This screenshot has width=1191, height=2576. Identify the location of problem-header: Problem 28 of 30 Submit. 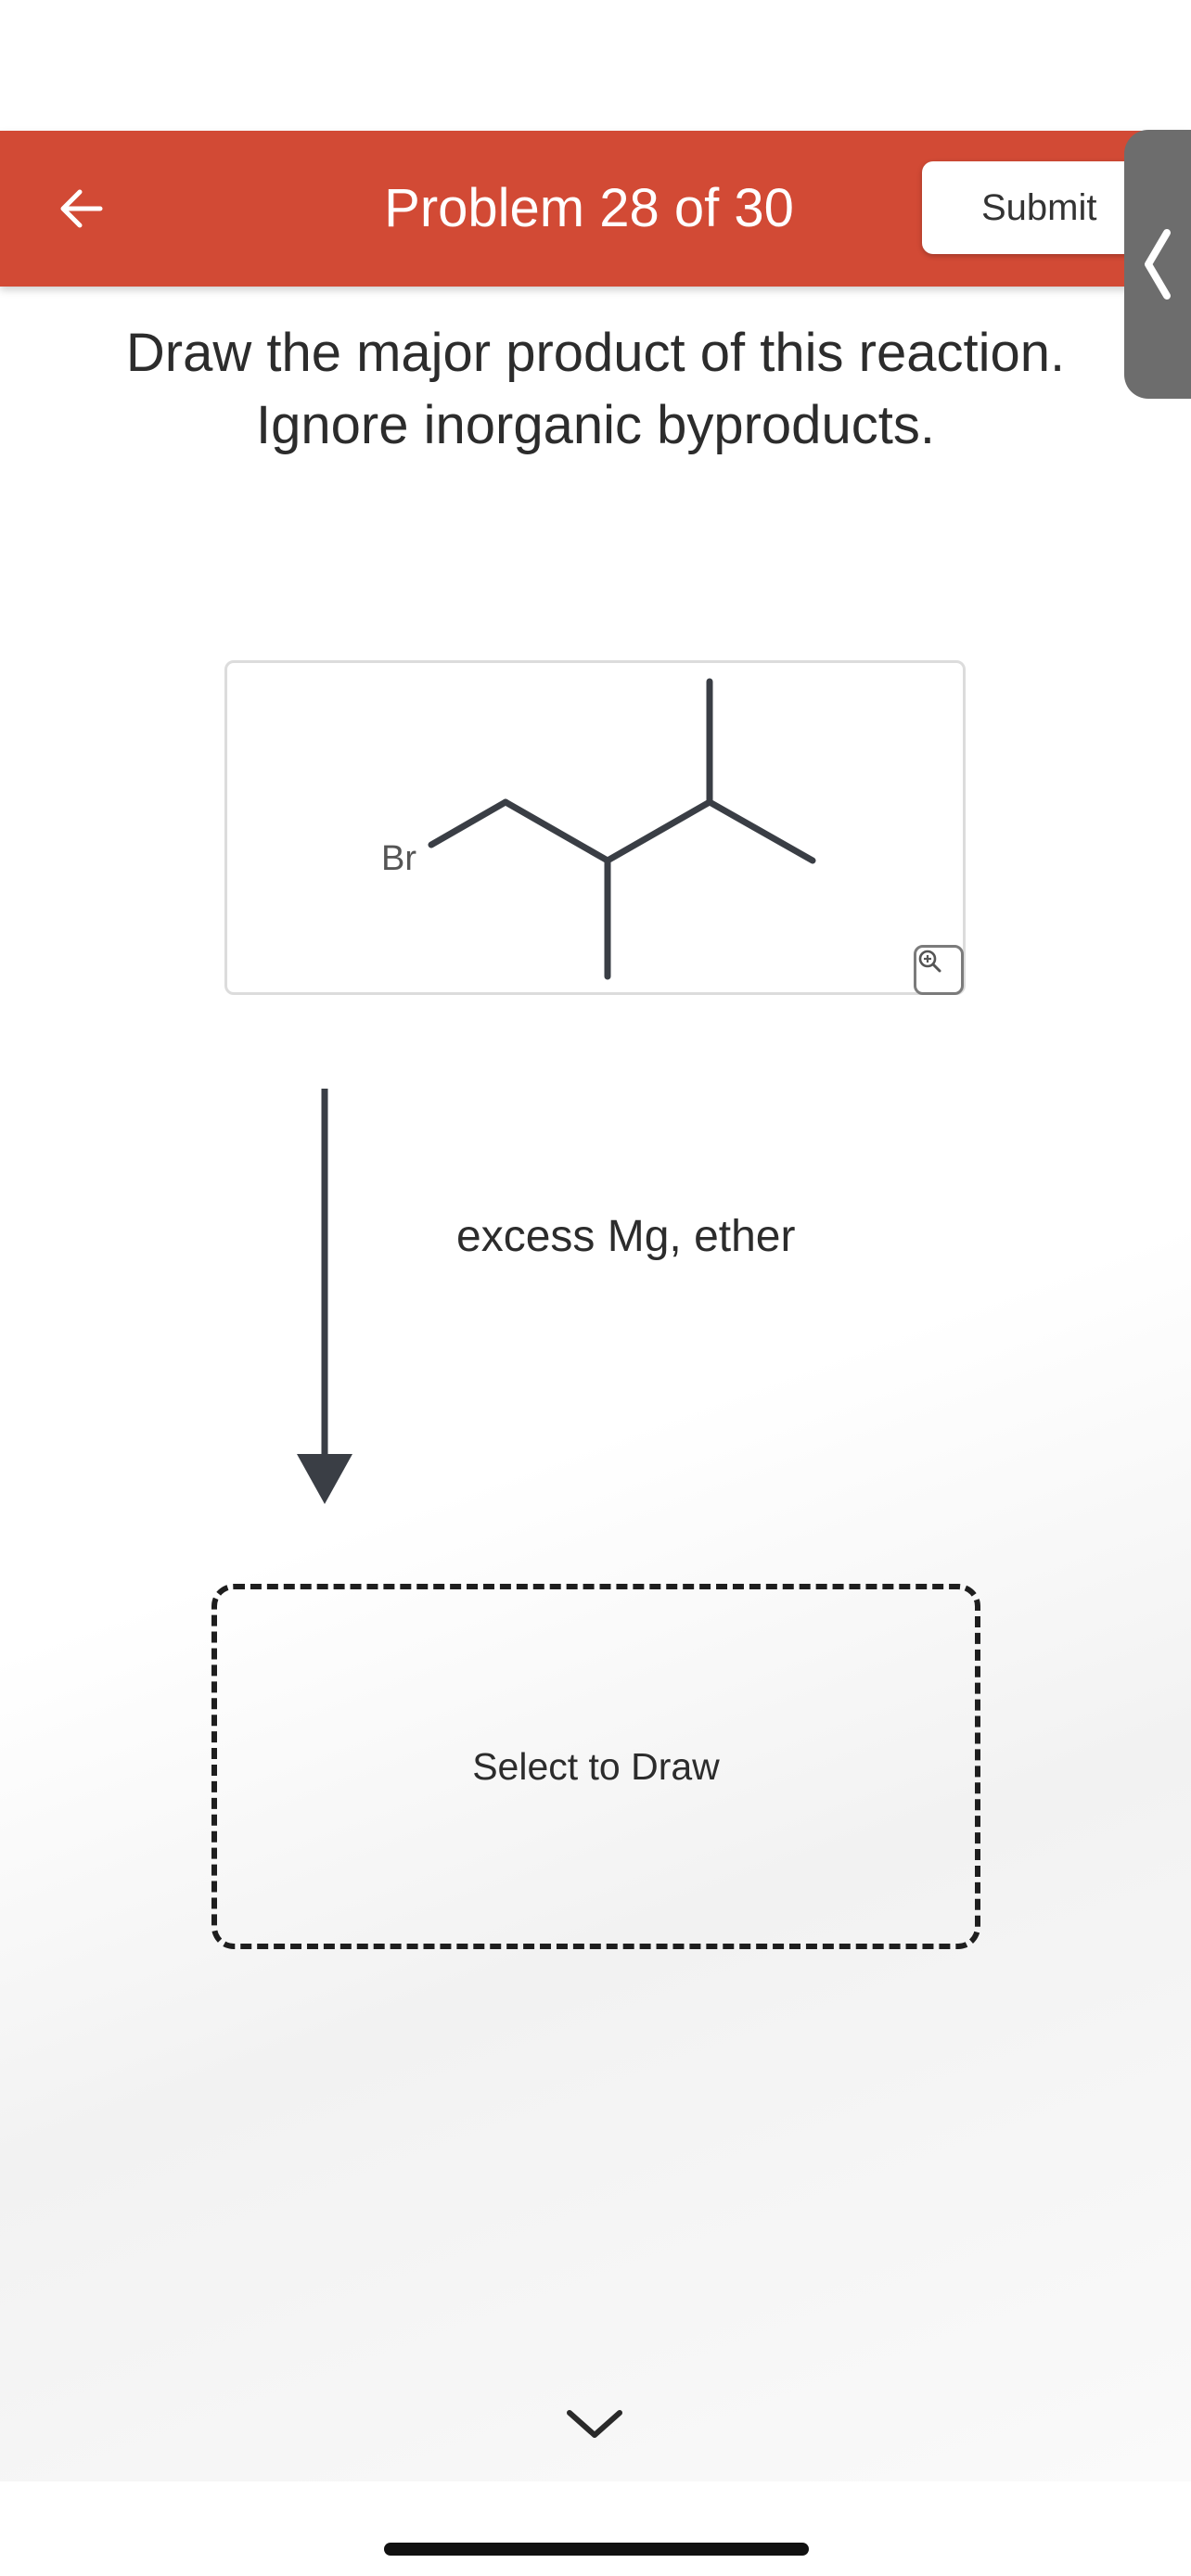
(595, 209).